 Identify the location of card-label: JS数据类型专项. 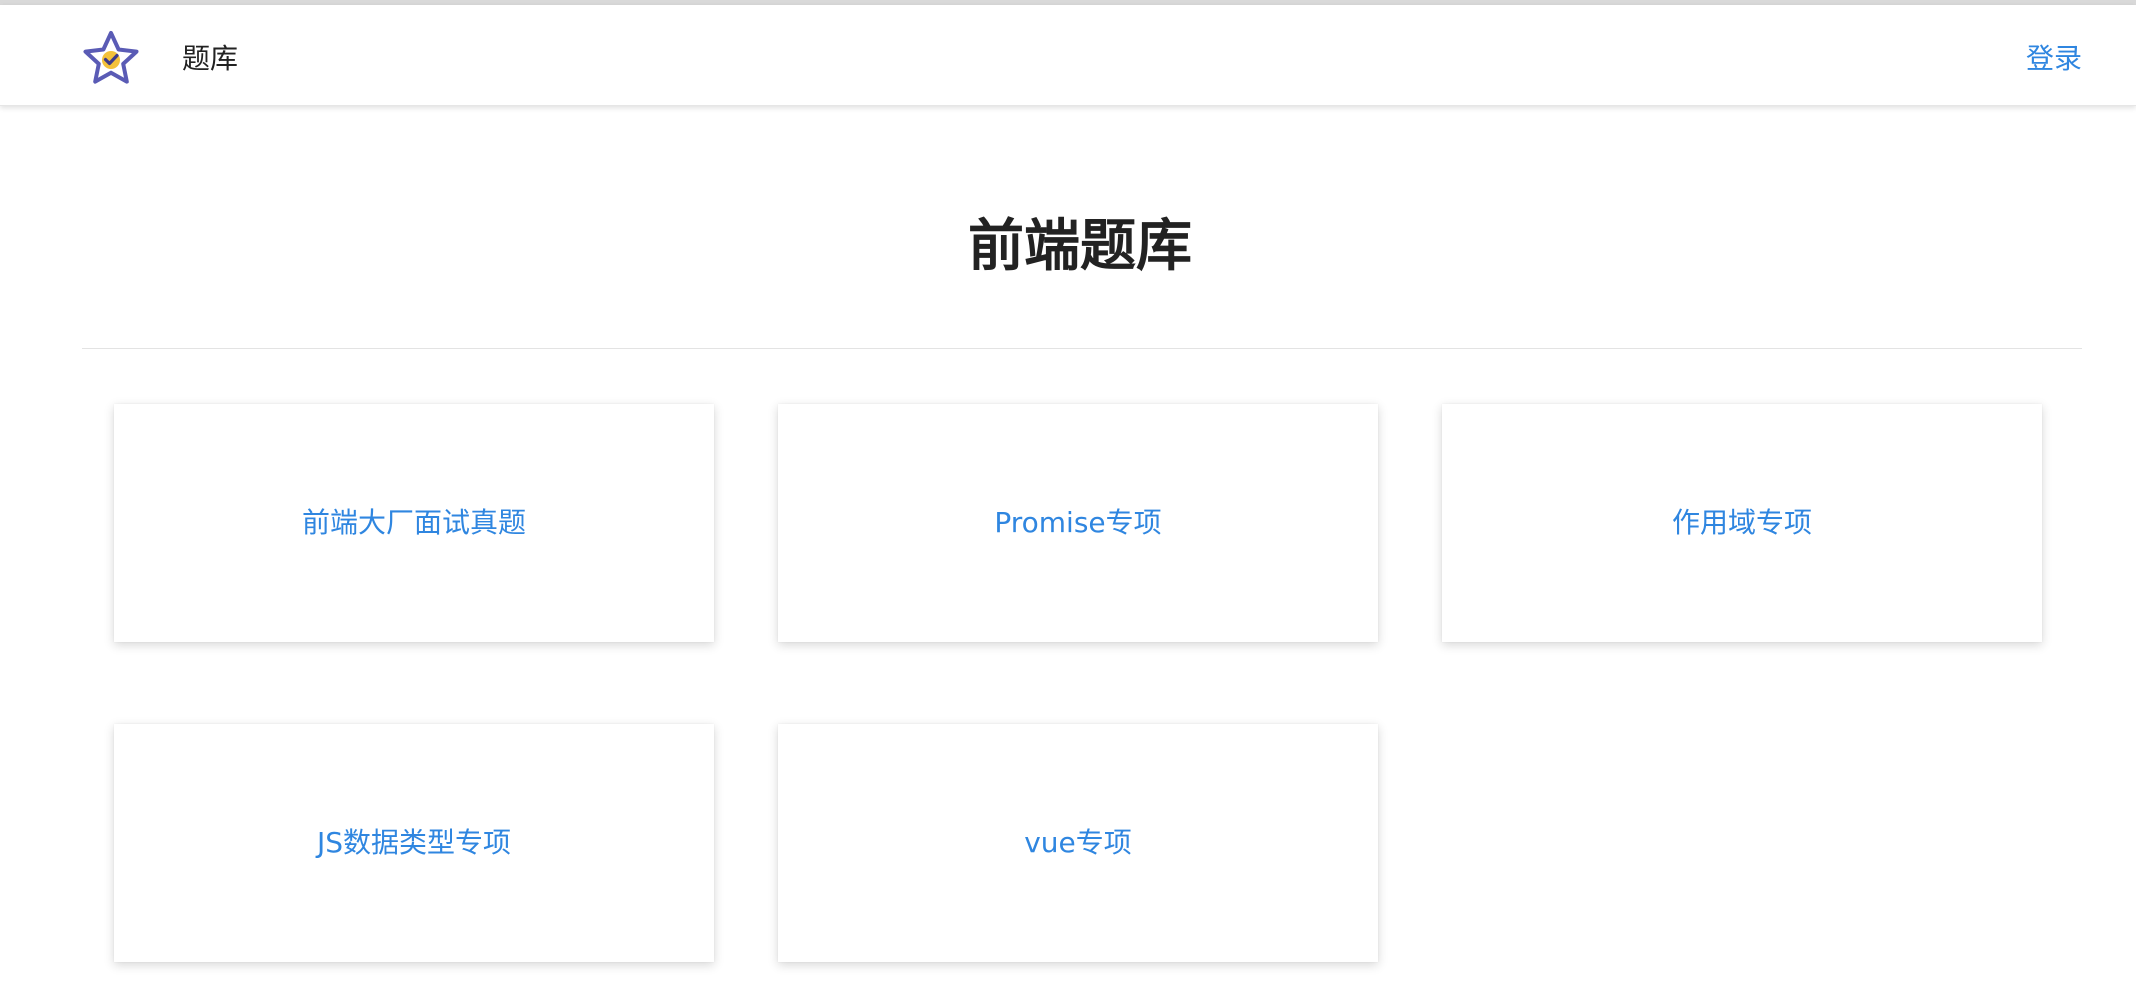
(414, 842).